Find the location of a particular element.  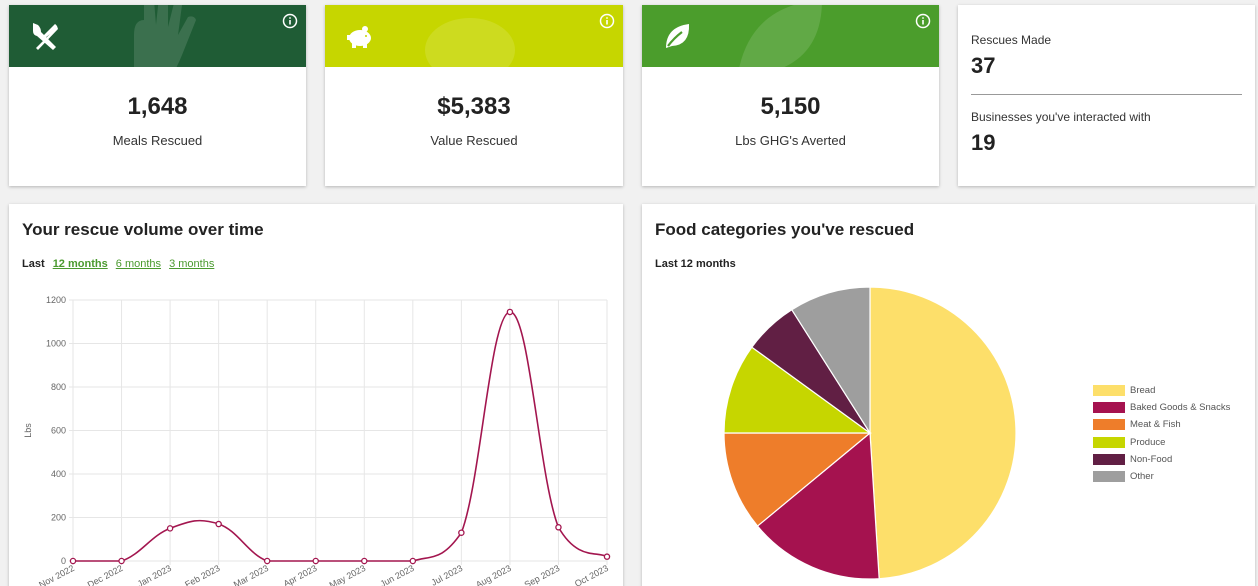

legend-label: Meat & Fish is located at coordinates (1155, 425).